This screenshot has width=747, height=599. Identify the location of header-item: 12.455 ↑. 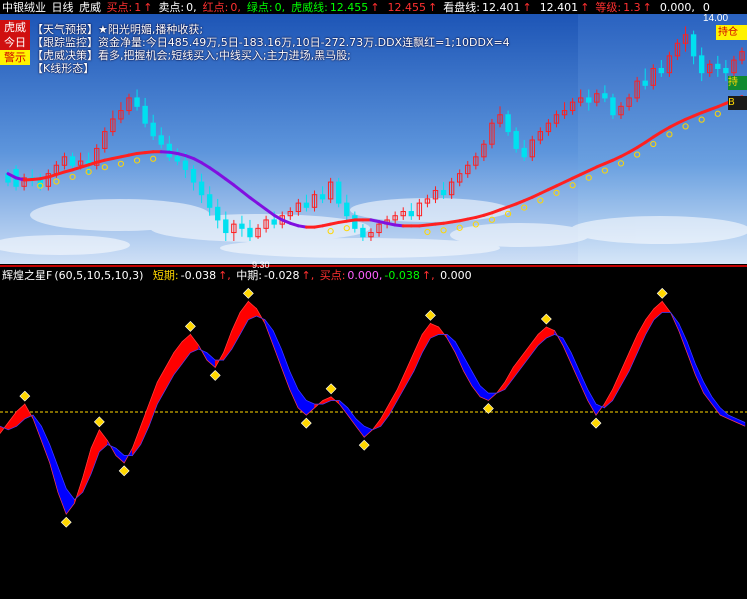
(413, 7).